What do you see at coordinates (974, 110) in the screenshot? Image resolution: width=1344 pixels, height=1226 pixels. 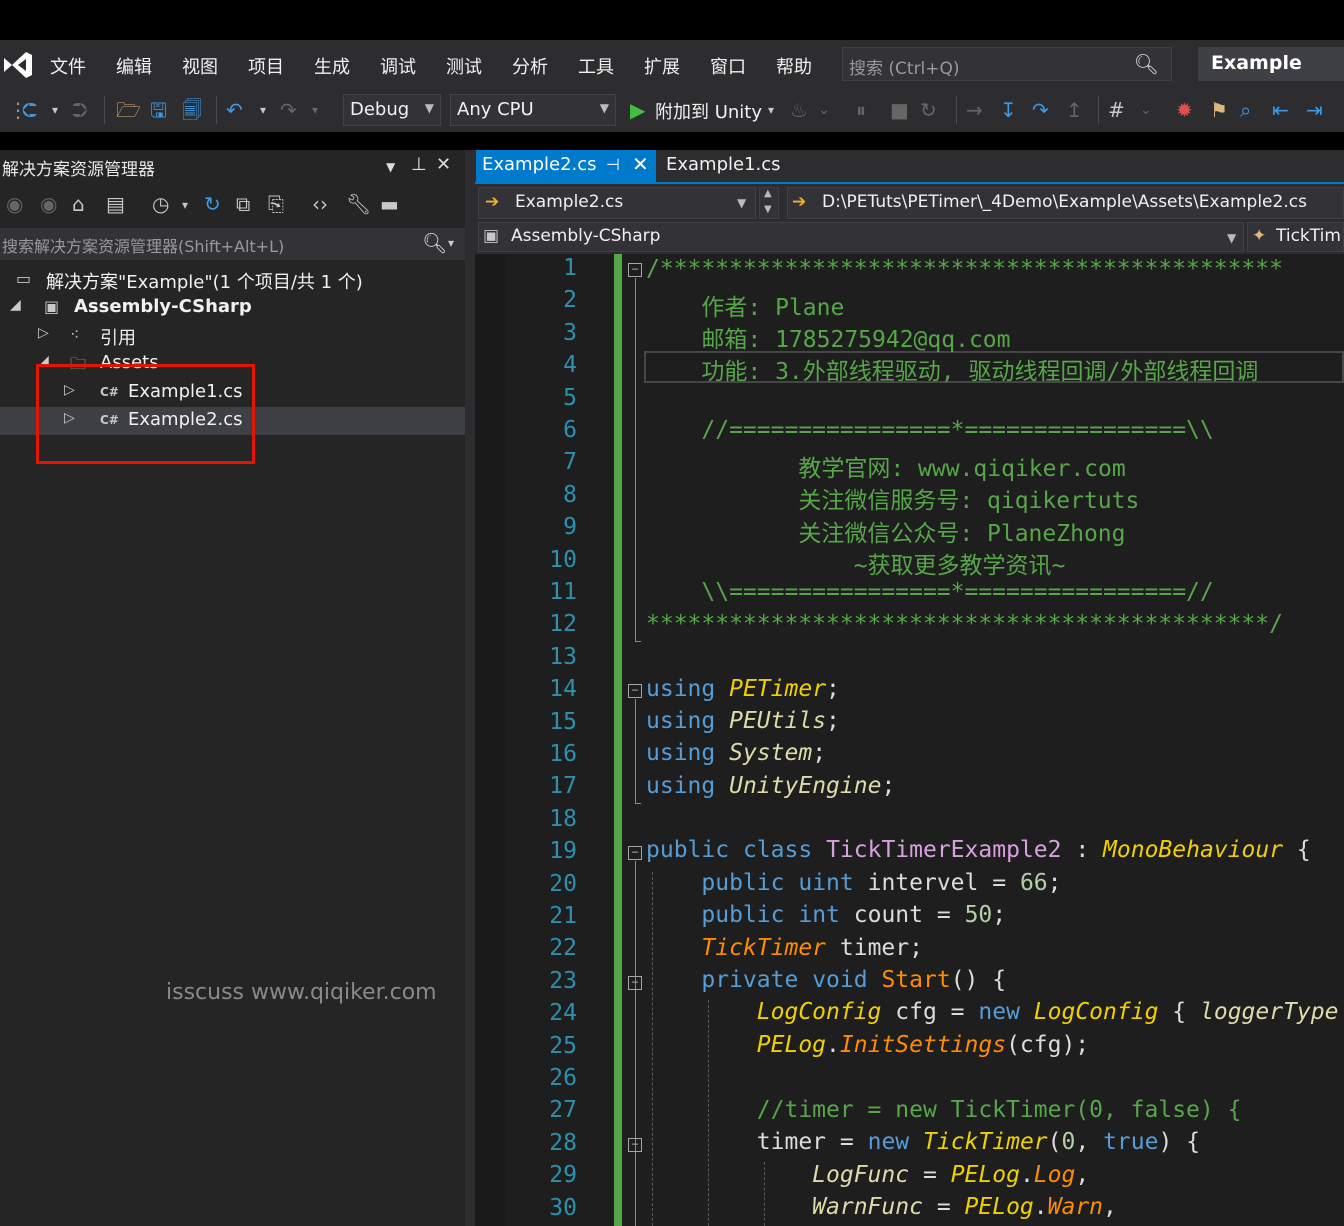 I see `show-next-statement-icon: →` at bounding box center [974, 110].